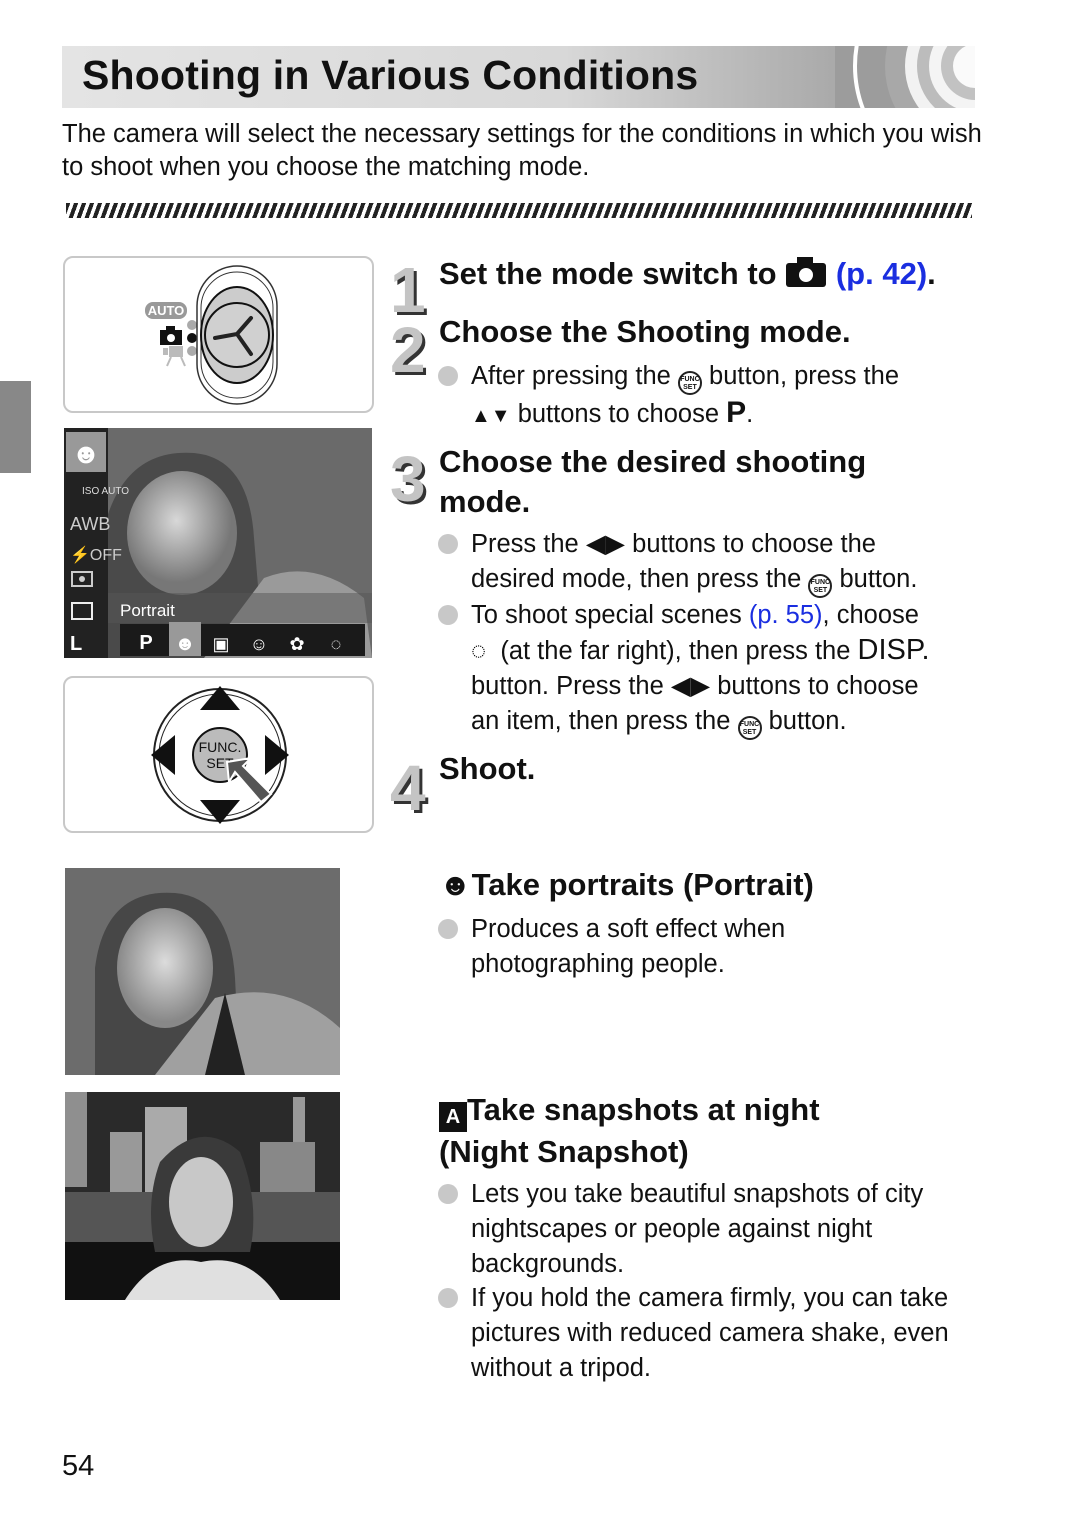  Describe the element at coordinates (249, 780) in the screenshot. I see `press-pointer-icon` at that location.